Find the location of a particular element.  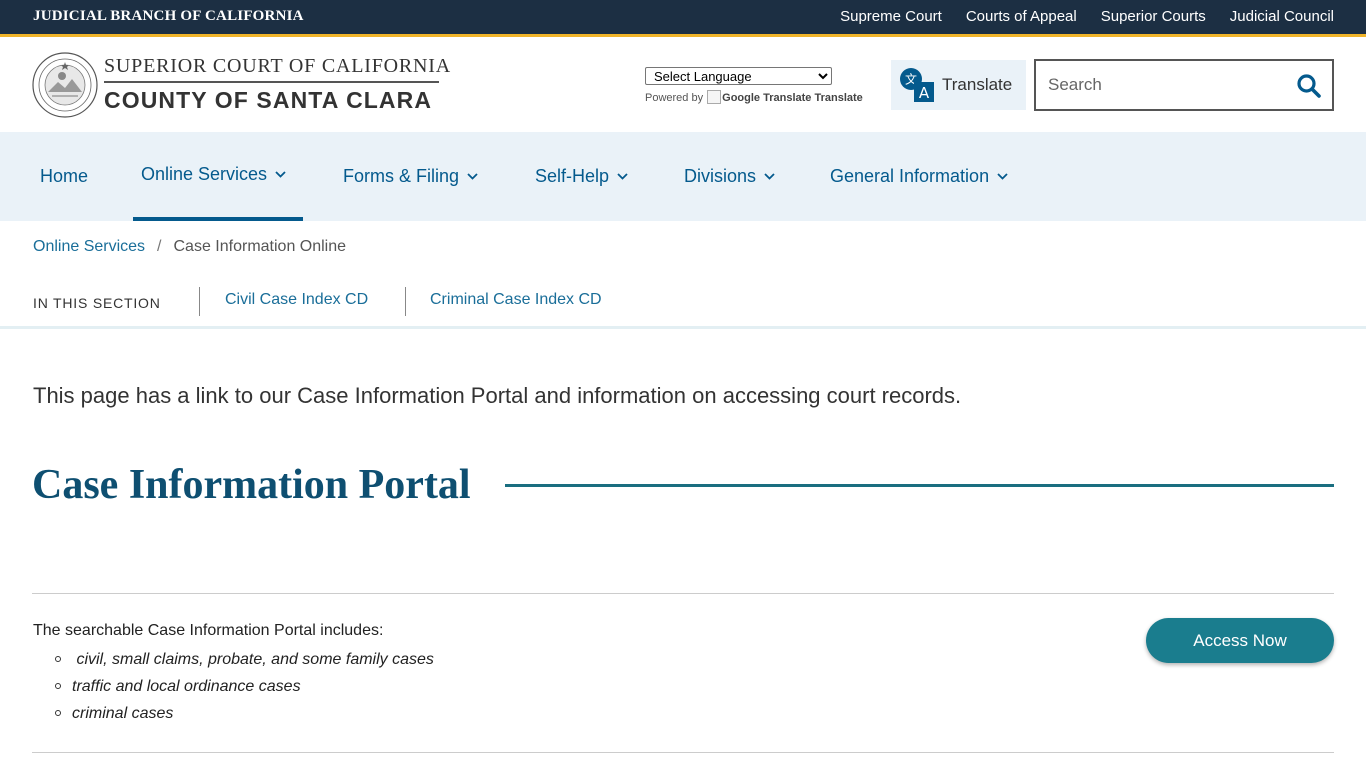

judicial-council-link: Judicial Council is located at coordinates (1282, 16).